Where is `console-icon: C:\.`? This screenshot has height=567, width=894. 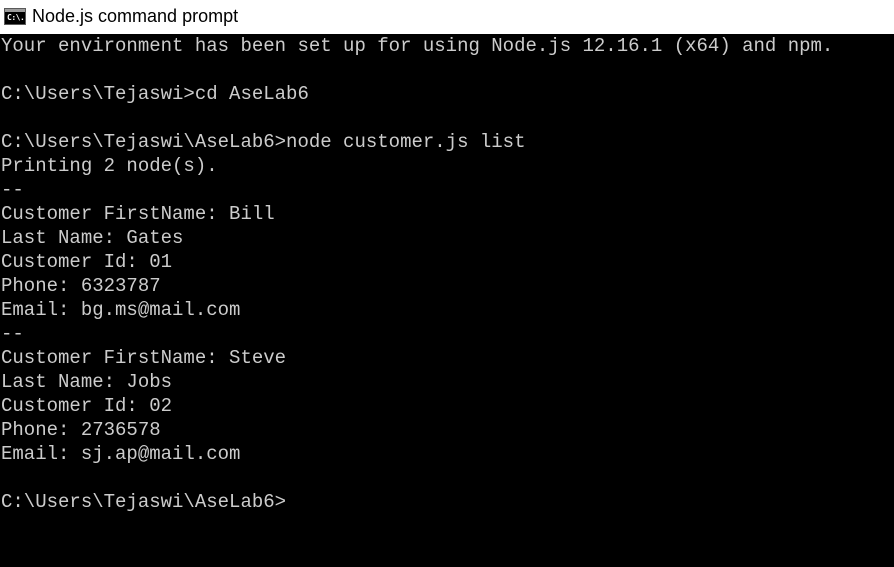
console-icon: C:\. is located at coordinates (15, 16).